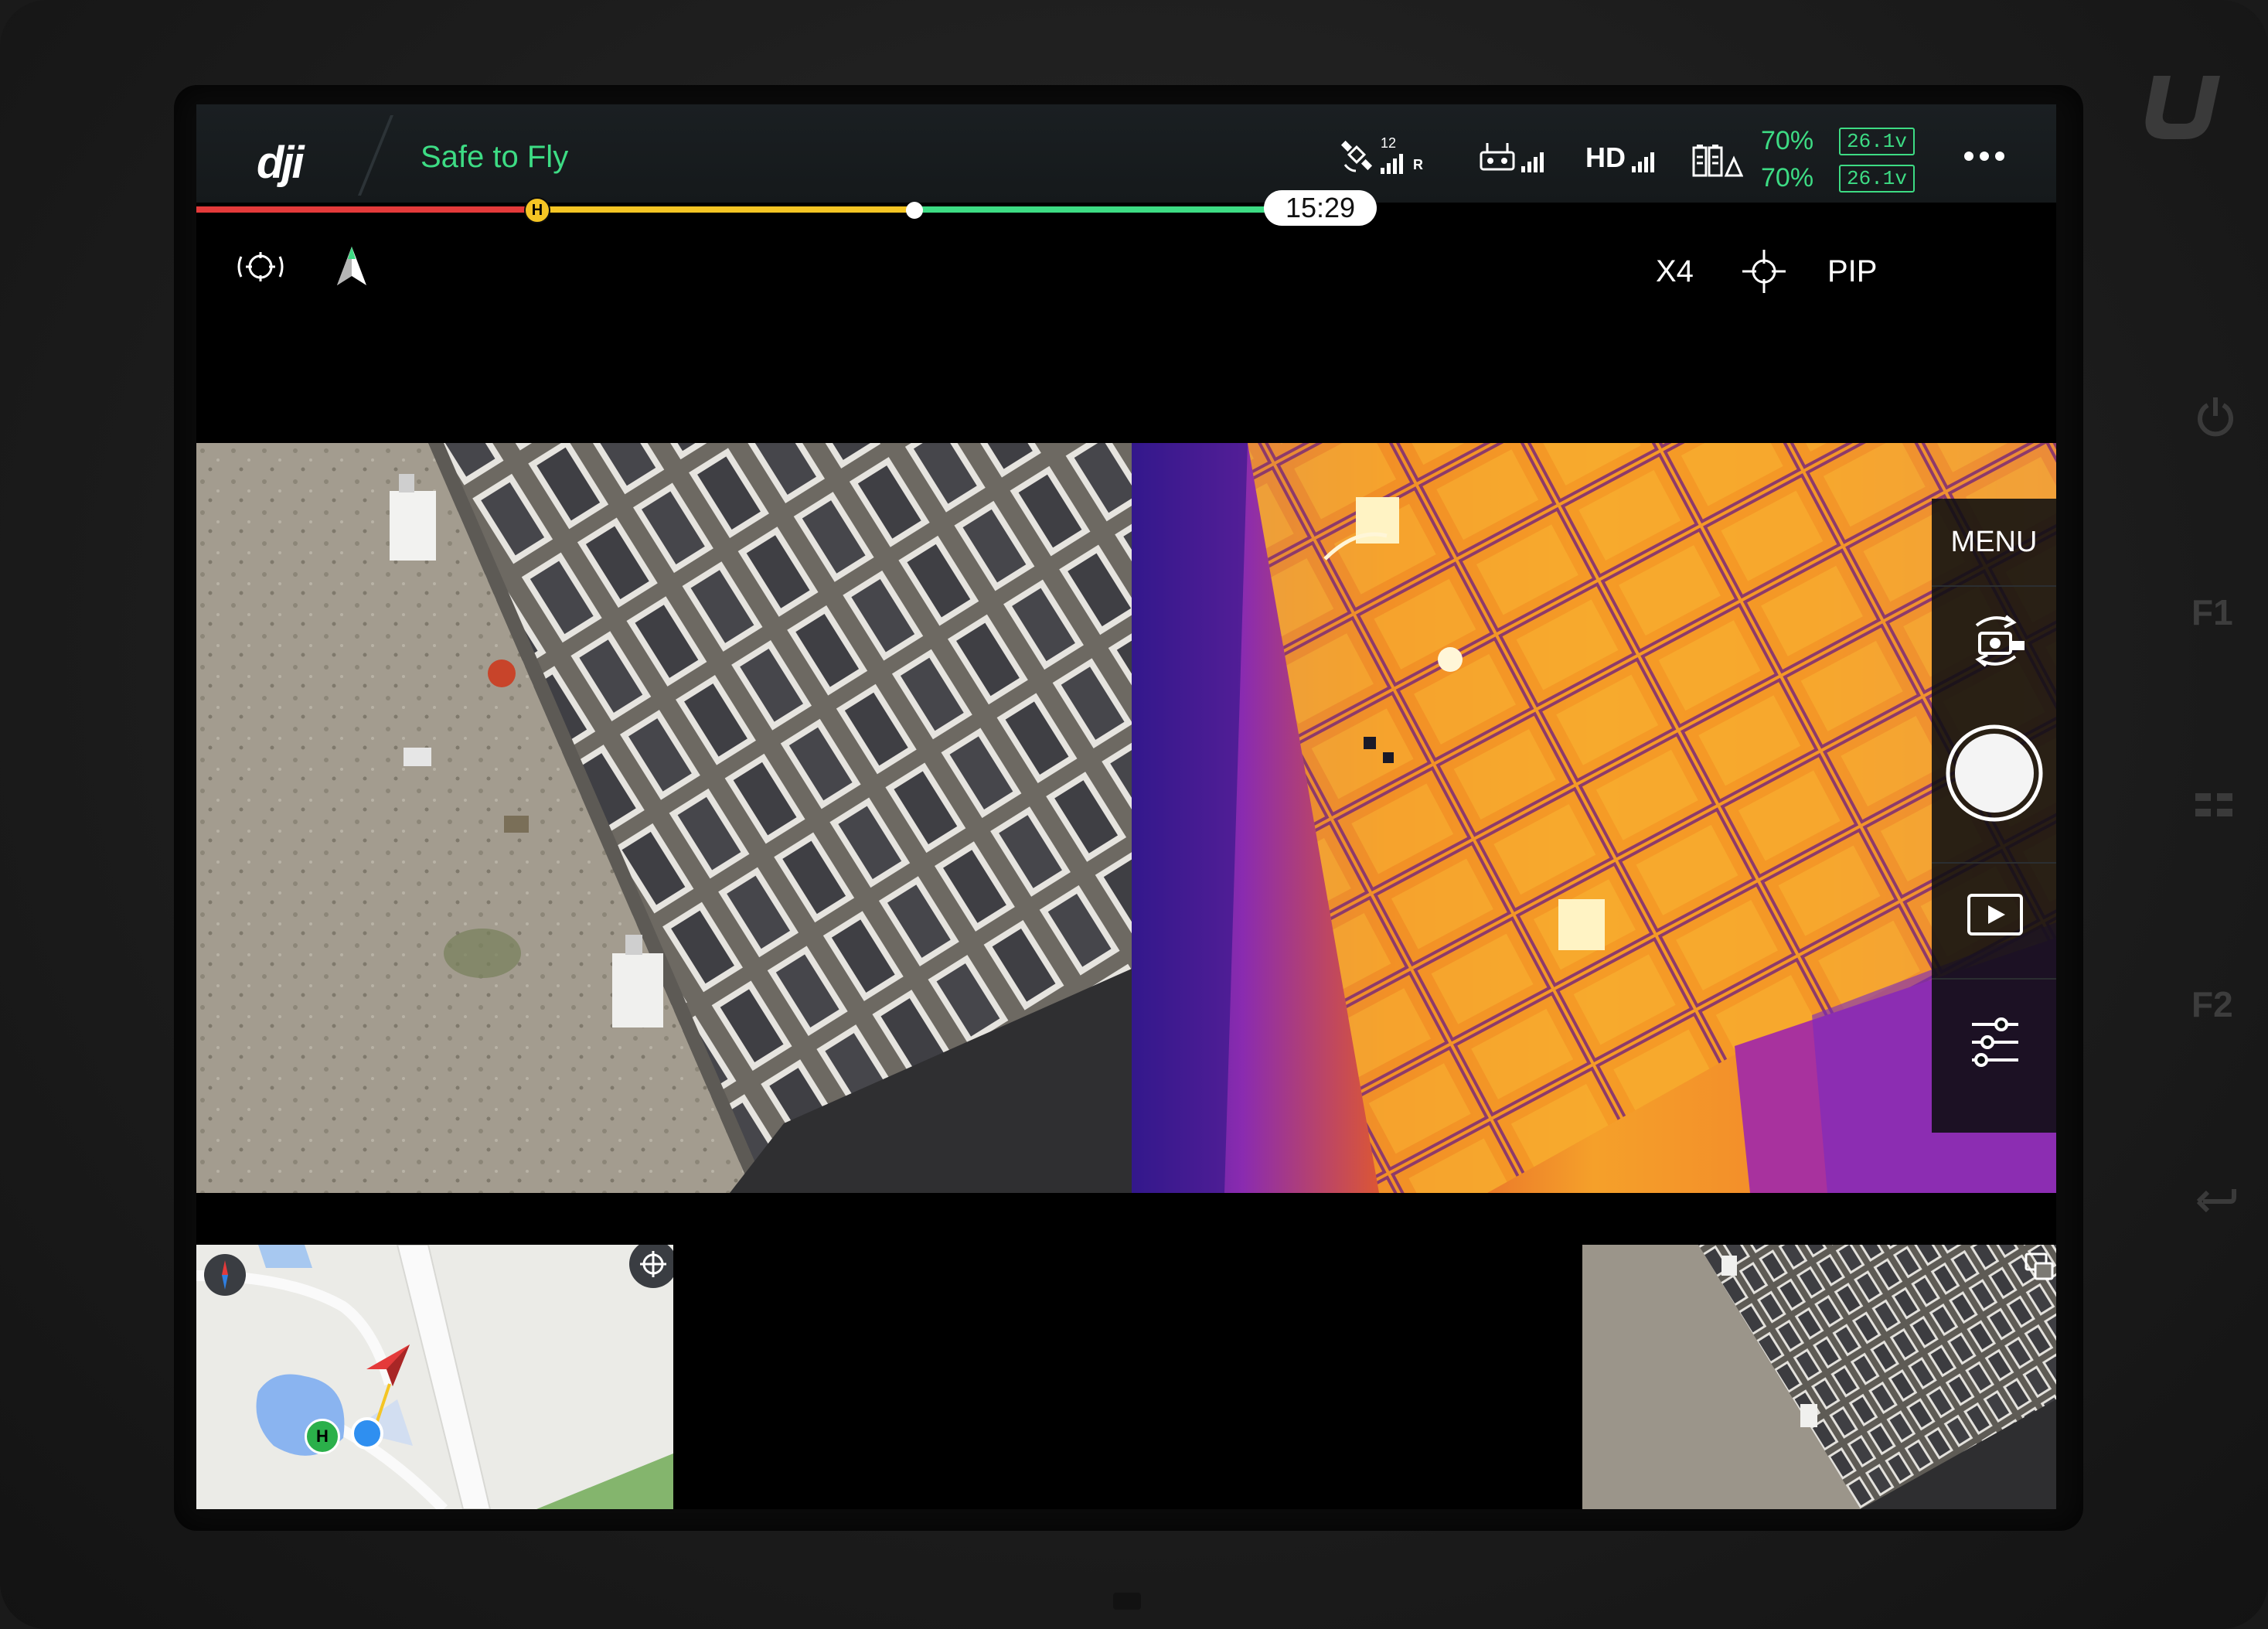  I want to click on hd-link-indicator: HD, so click(1626, 156).